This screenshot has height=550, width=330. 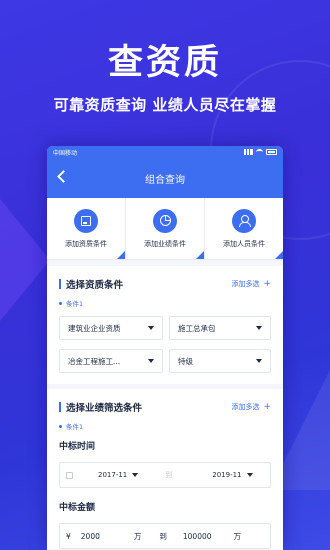 I want to click on bid-amount-range: ¥ 2000 万 到 100000 万, so click(x=165, y=536).